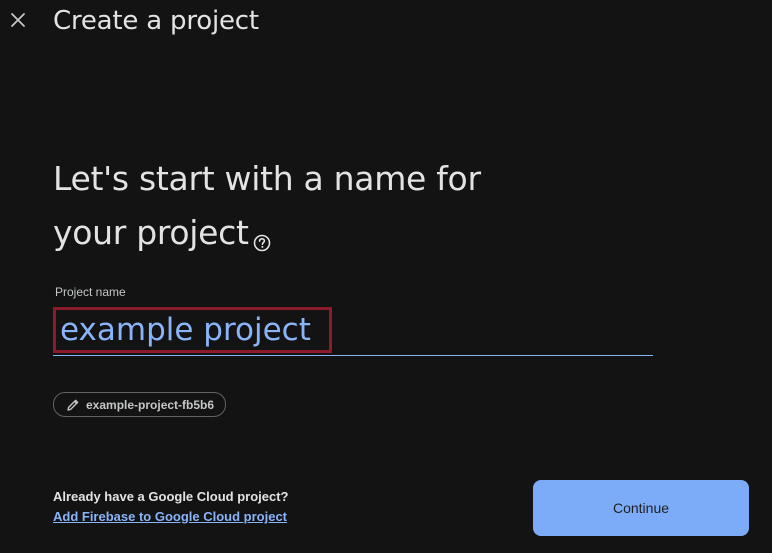 The image size is (772, 553). What do you see at coordinates (192, 330) in the screenshot?
I see `project-name-input` at bounding box center [192, 330].